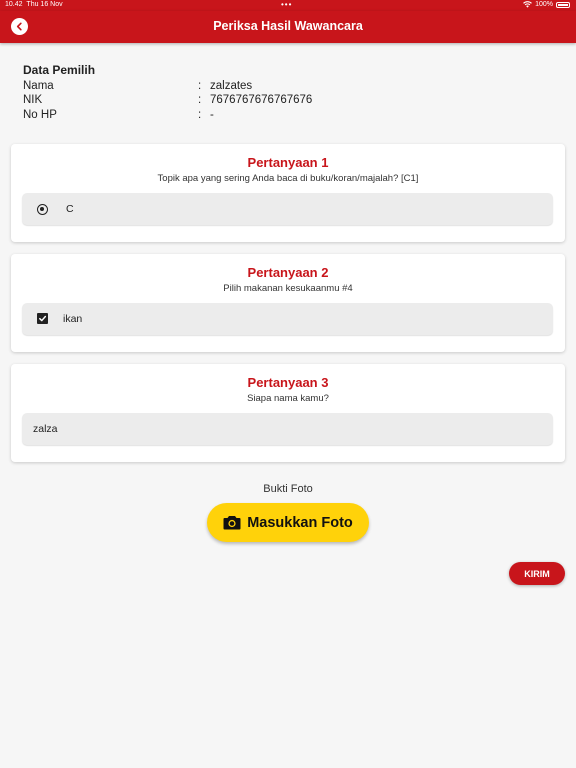 Image resolution: width=576 pixels, height=768 pixels. I want to click on battery-percent: 100%, so click(544, 4).